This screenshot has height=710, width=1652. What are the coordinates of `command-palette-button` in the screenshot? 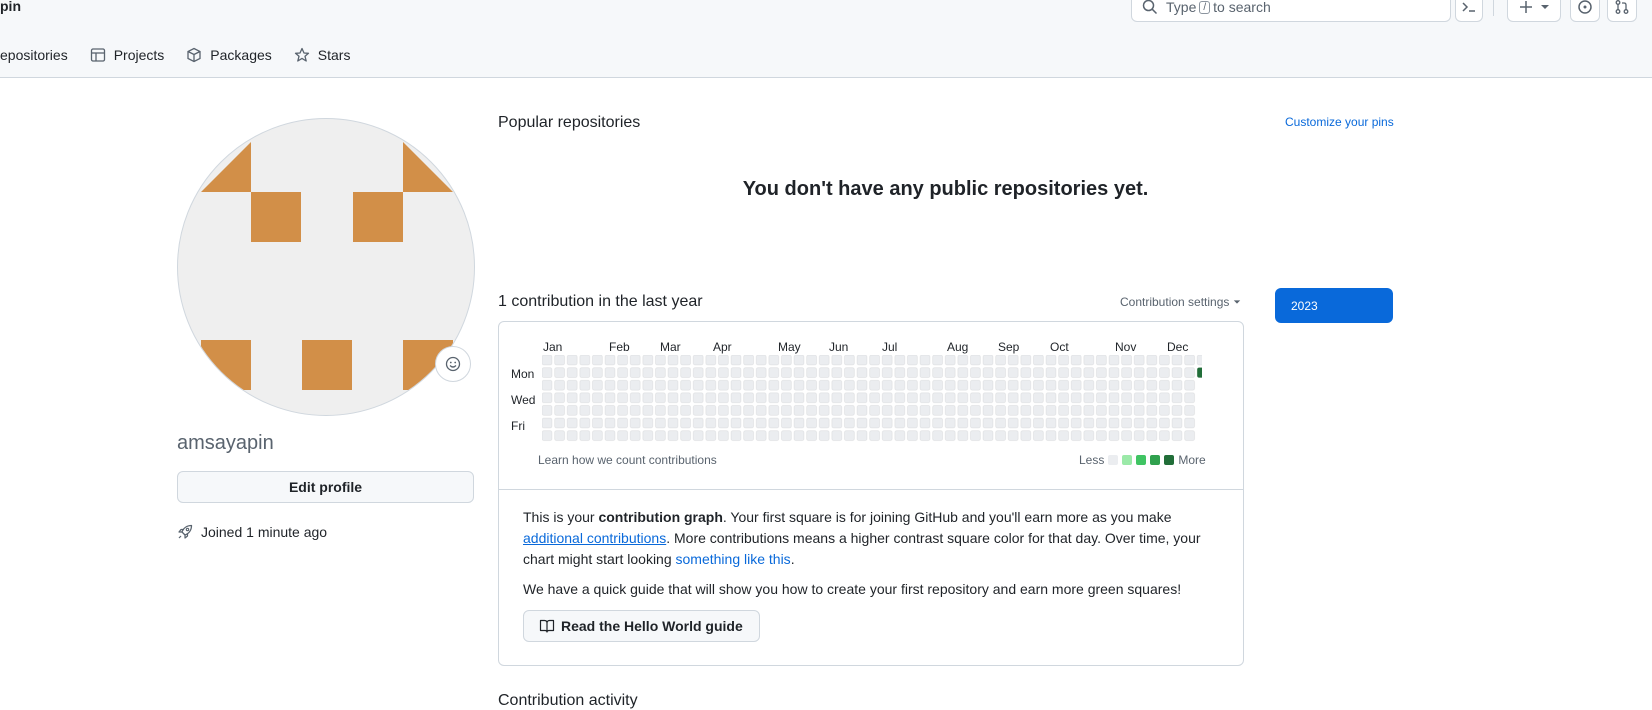 It's located at (1469, 11).